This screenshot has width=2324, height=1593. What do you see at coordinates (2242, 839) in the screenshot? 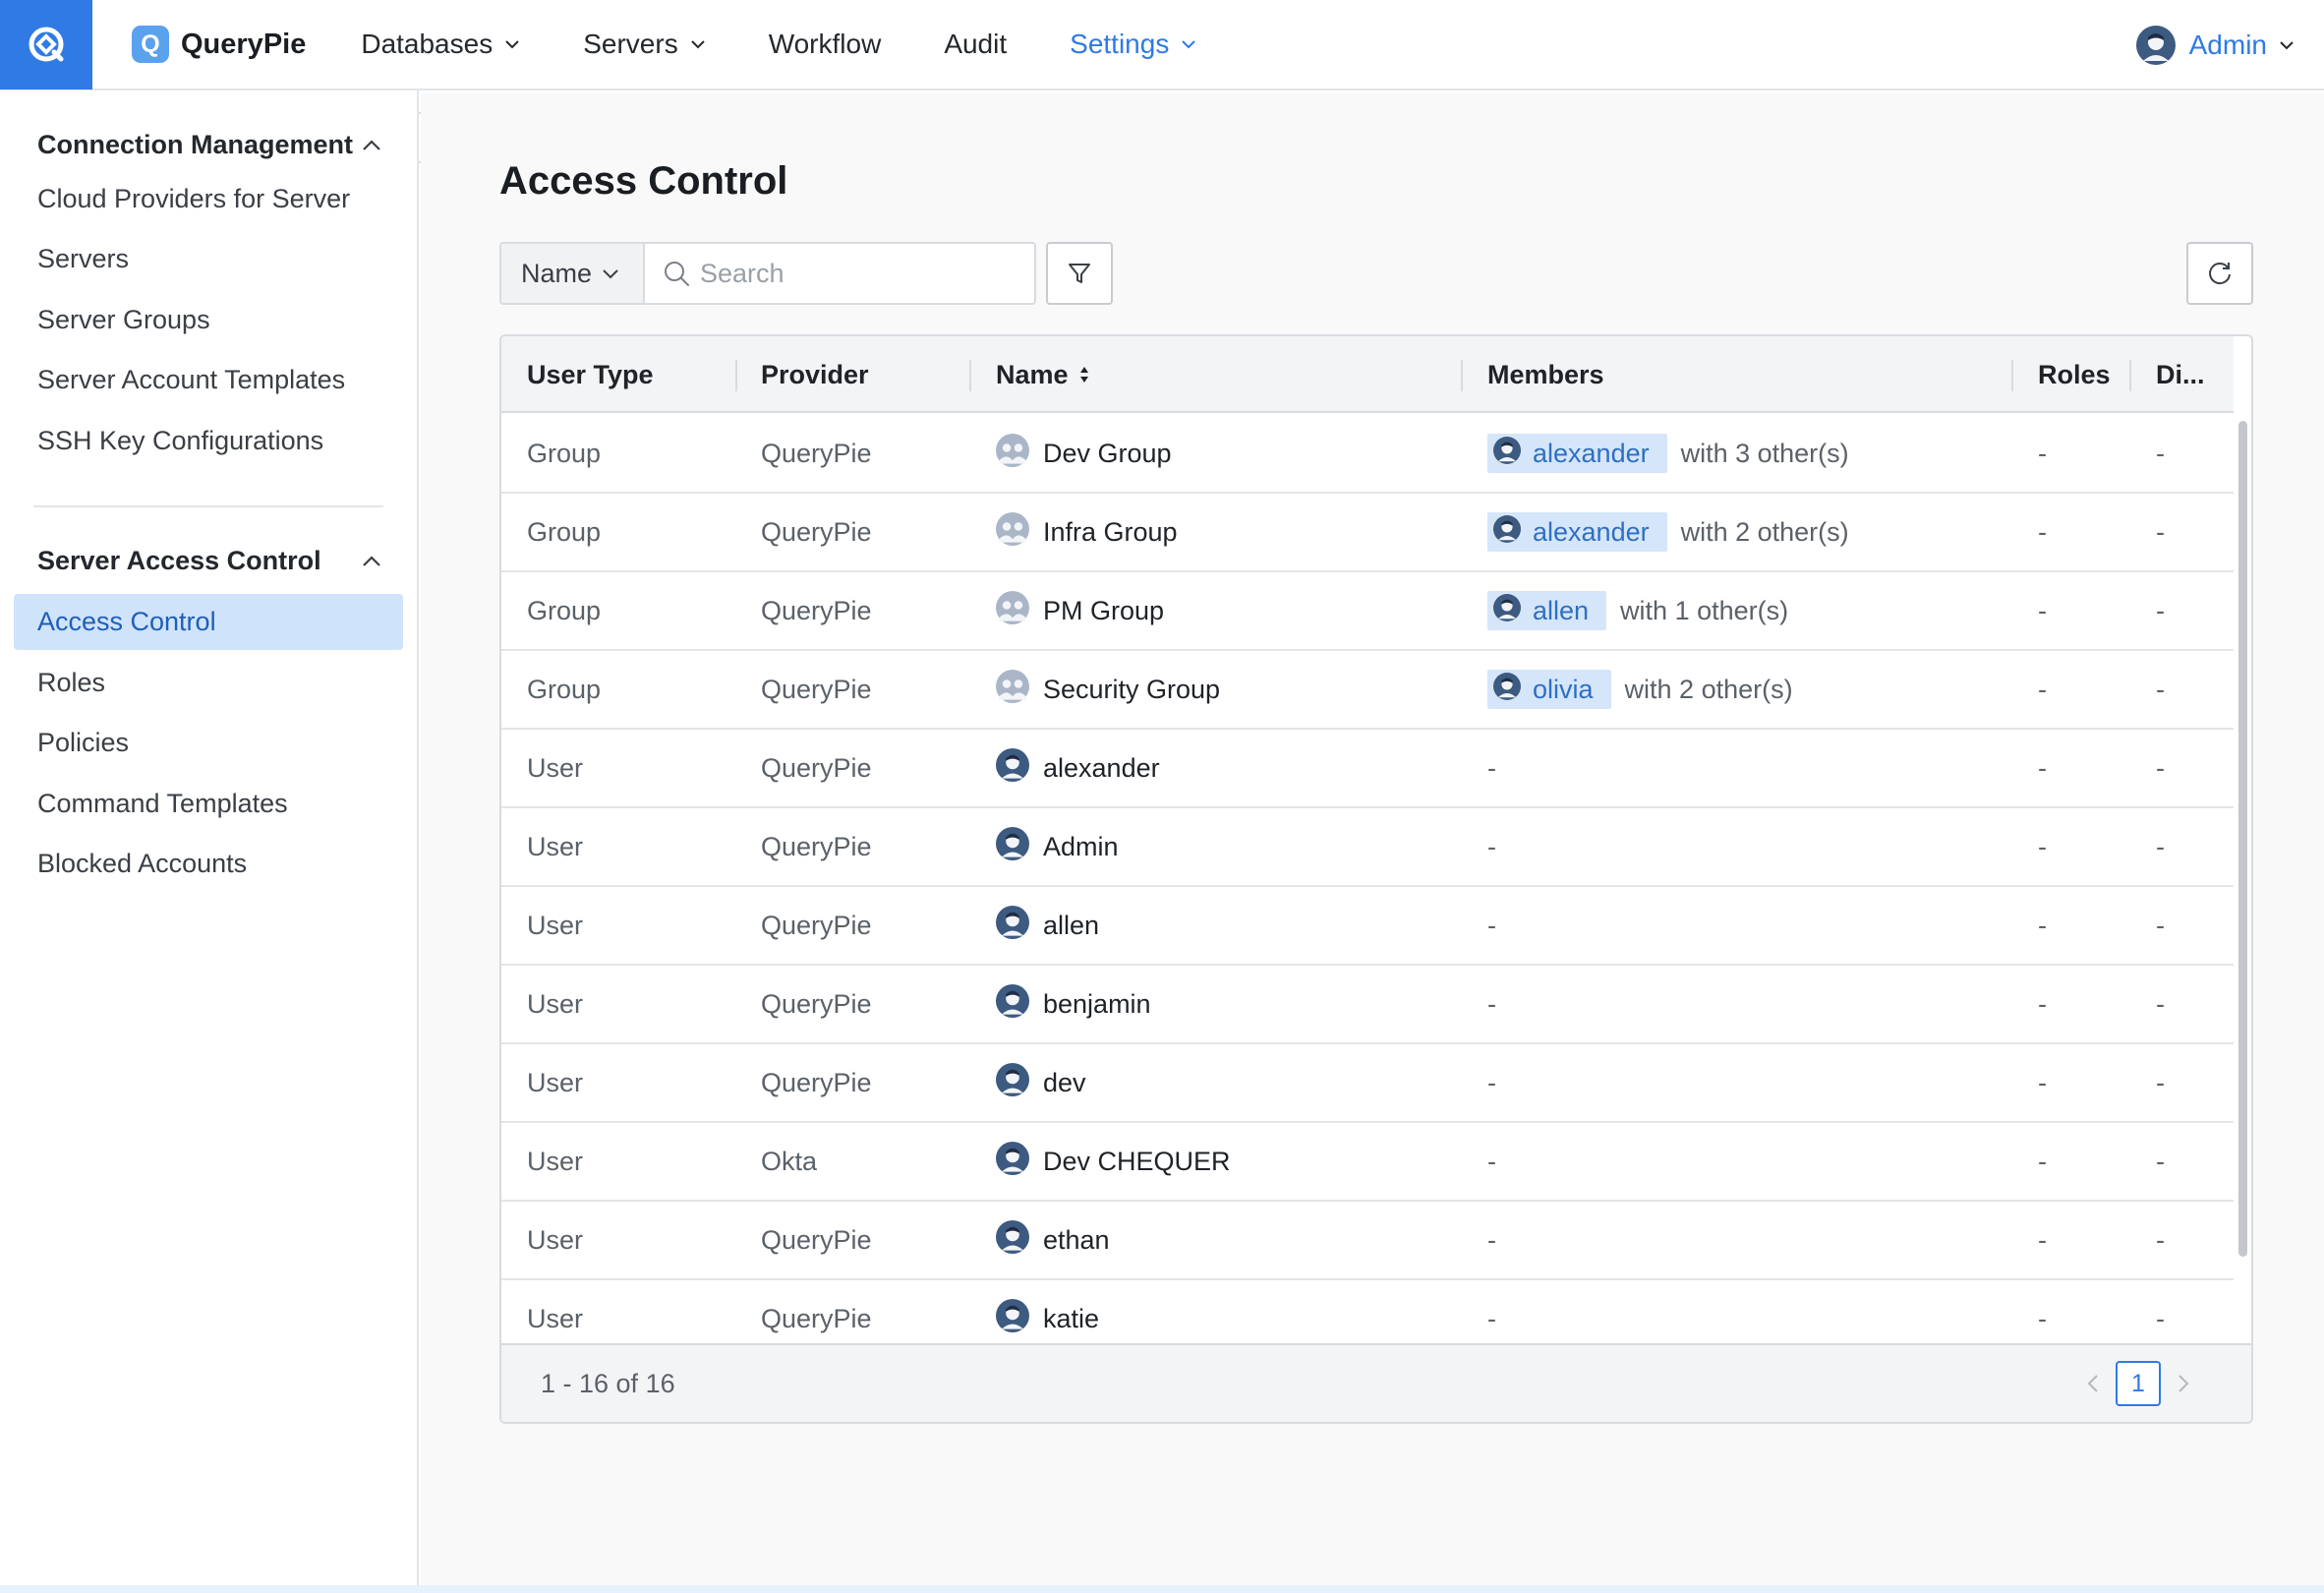
I see `scrollbar-thumb` at bounding box center [2242, 839].